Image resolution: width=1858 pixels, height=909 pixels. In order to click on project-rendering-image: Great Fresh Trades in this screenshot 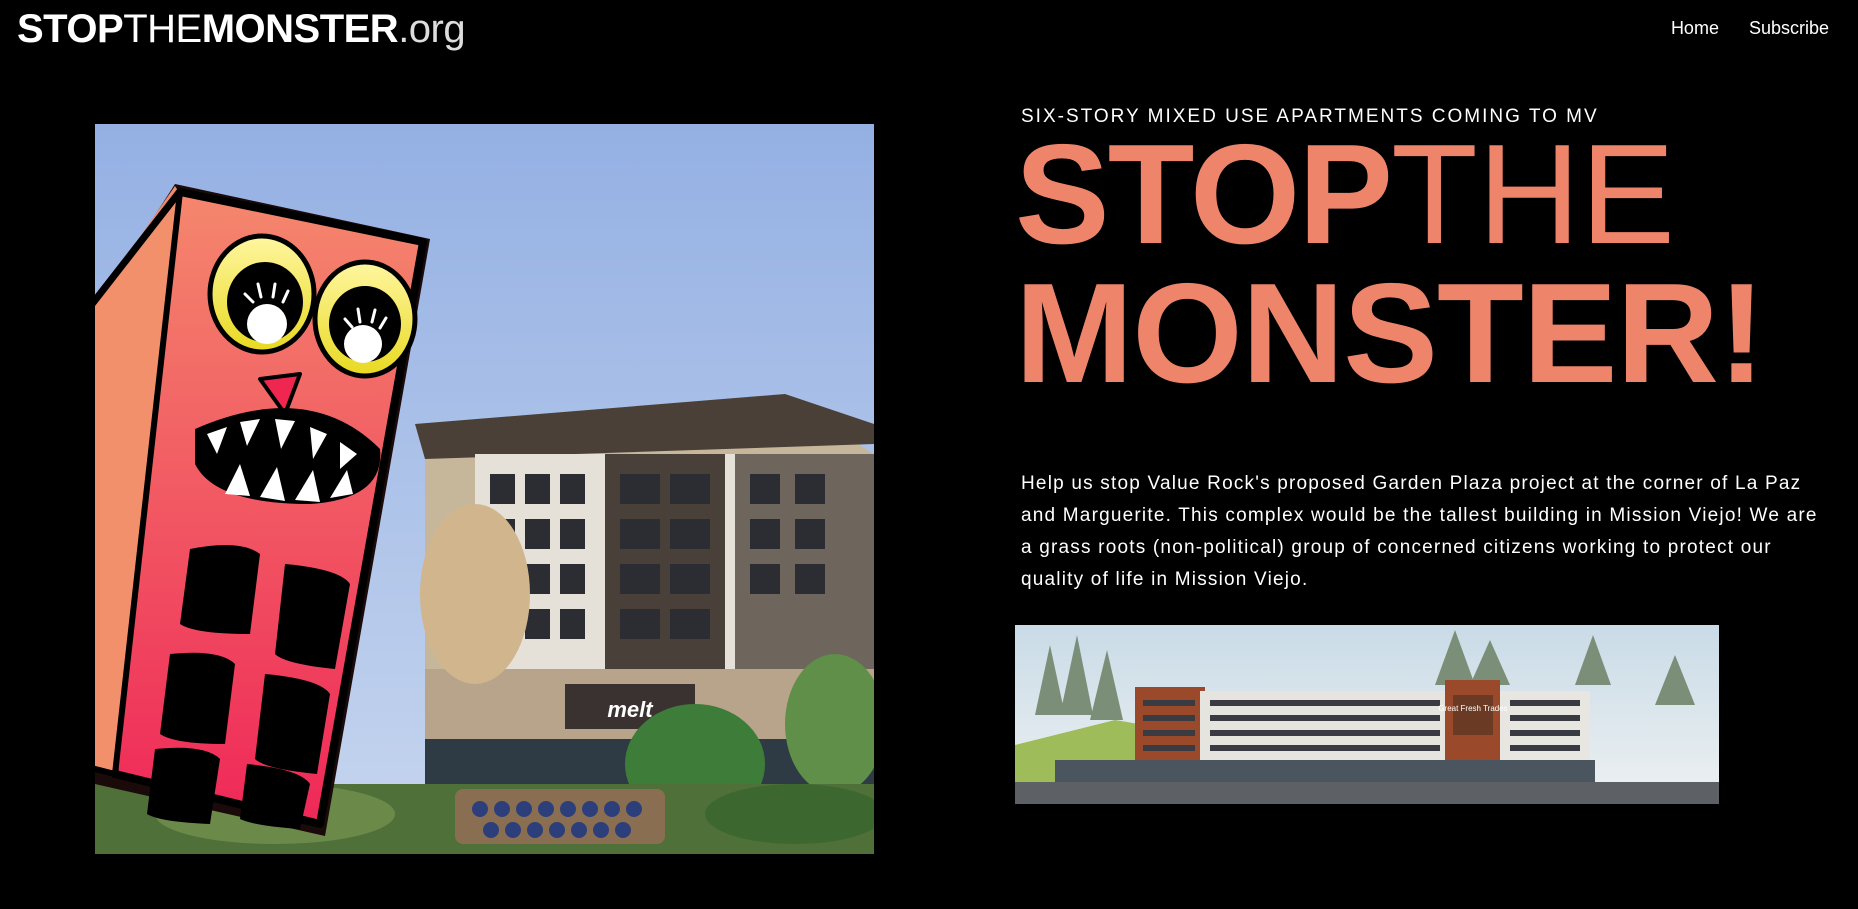, I will do `click(1367, 714)`.